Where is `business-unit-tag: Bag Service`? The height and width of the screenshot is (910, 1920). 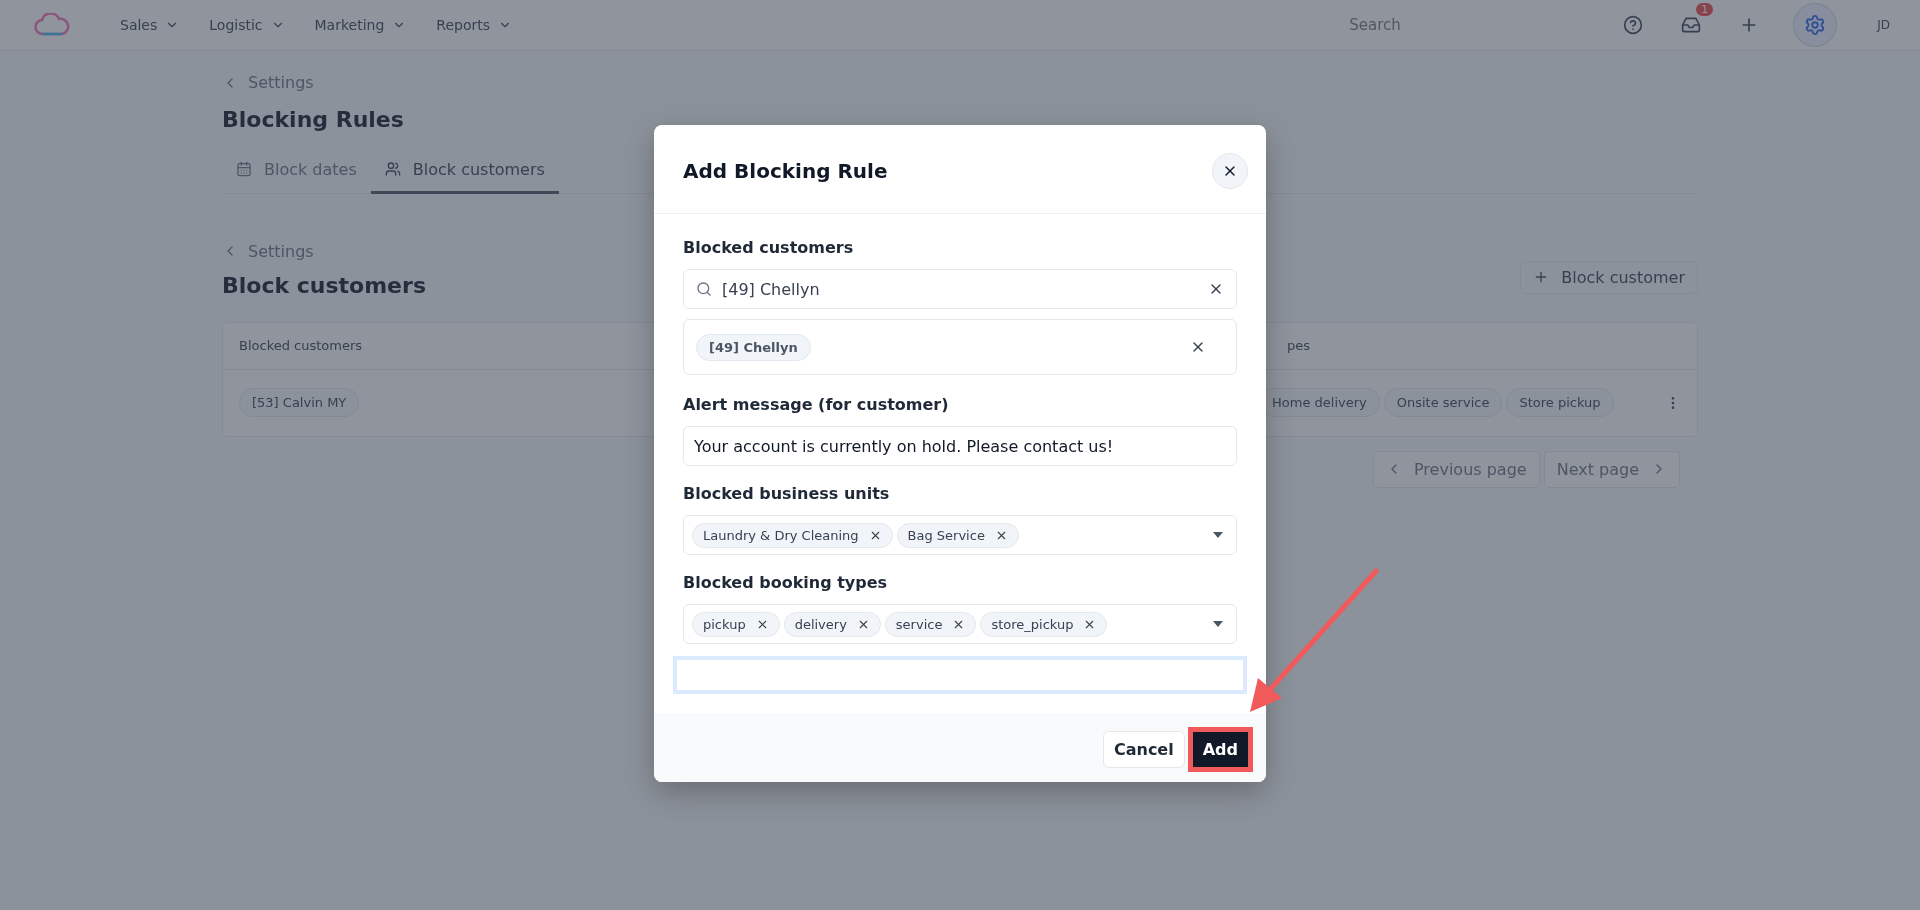
business-unit-tag: Bag Service is located at coordinates (957, 535).